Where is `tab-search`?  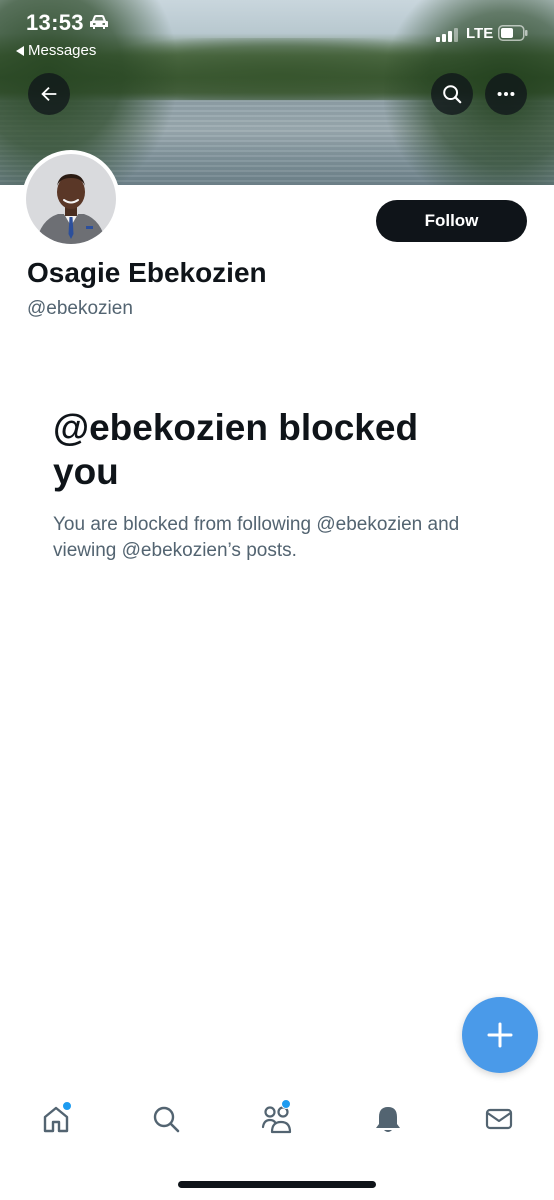
tab-search is located at coordinates (166, 1119).